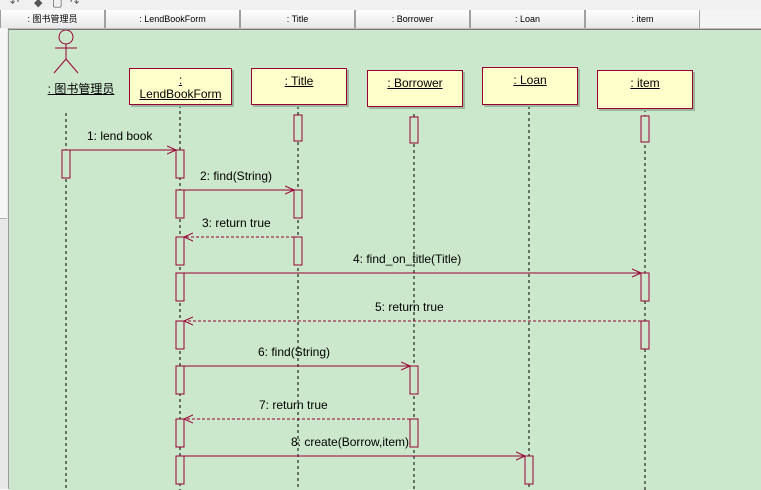 This screenshot has width=761, height=490. Describe the element at coordinates (236, 176) in the screenshot. I see `message-label-2: 2: find(String)` at that location.